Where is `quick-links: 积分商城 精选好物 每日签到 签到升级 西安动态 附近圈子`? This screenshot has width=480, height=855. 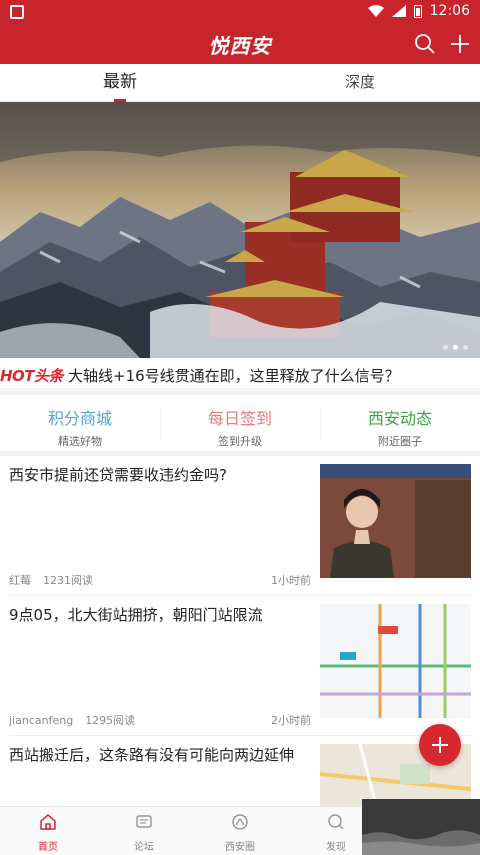 quick-links: 积分商城 精选好物 每日签到 签到升级 西安动态 附近圈子 is located at coordinates (240, 421).